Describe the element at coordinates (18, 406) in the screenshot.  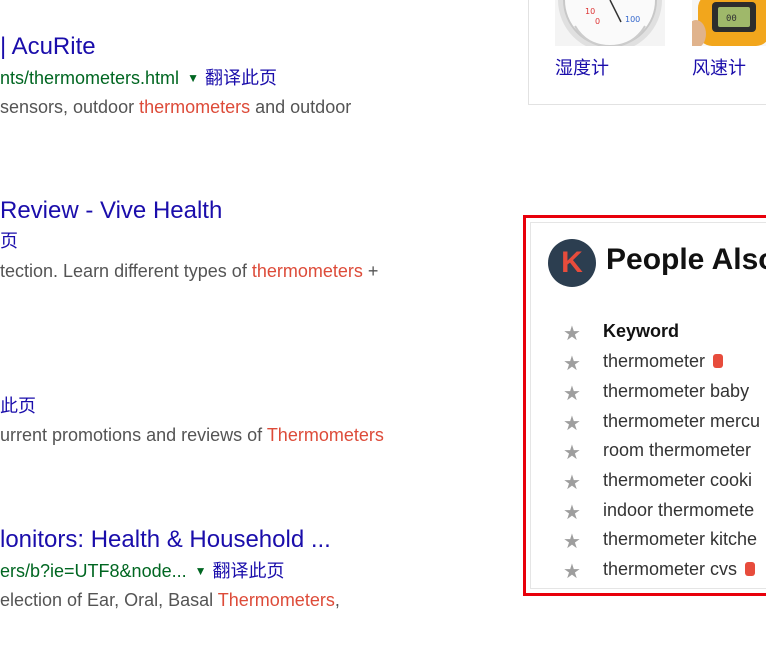
I see `translate-link: 此页` at that location.